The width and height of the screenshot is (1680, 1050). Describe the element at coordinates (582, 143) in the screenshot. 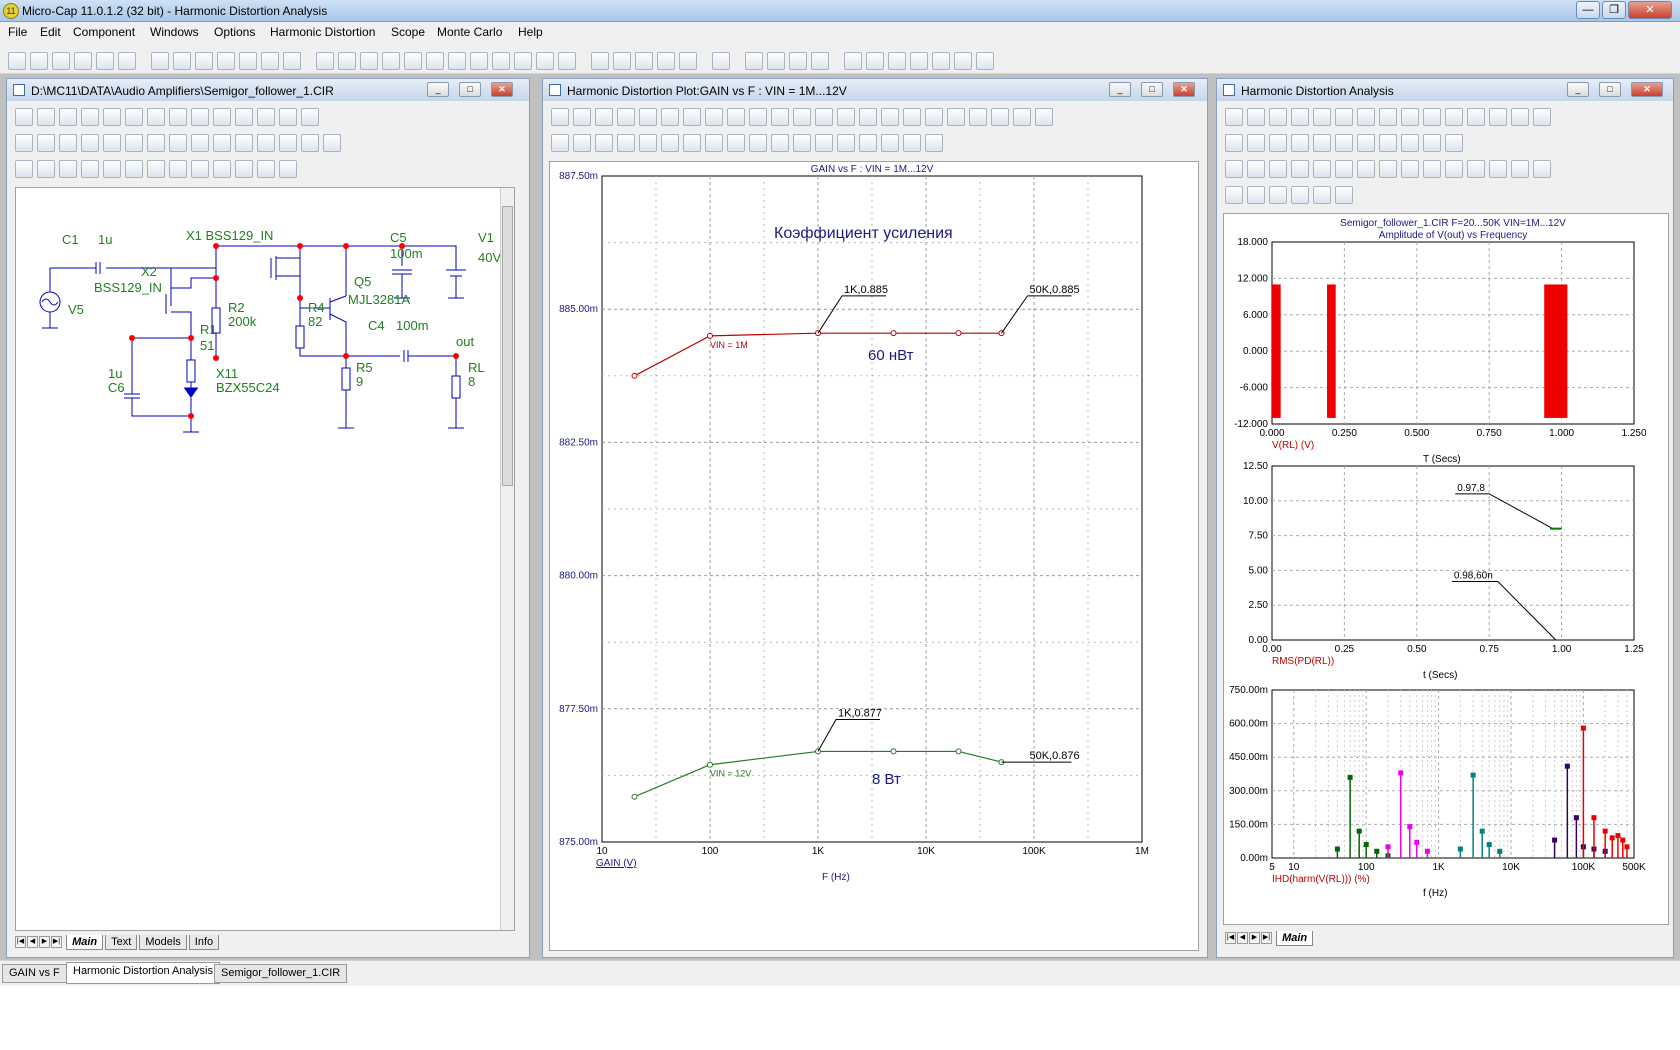

I see `plot-minor-grid-icon` at that location.